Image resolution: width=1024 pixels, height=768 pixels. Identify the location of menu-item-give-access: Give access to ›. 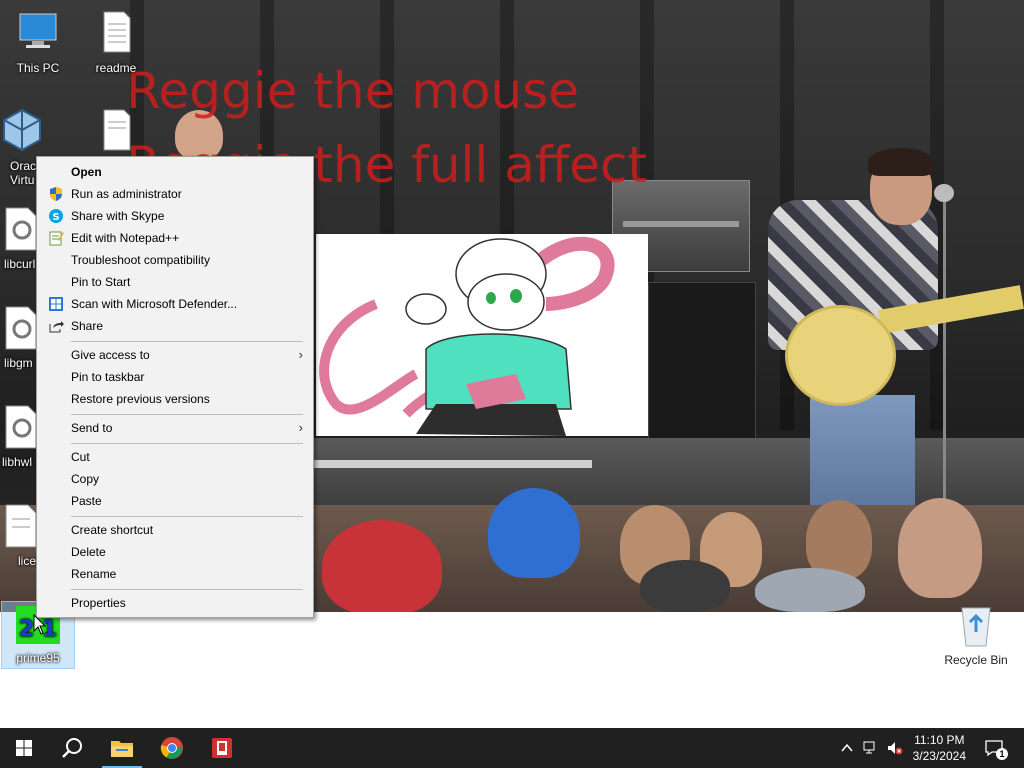
(175, 355).